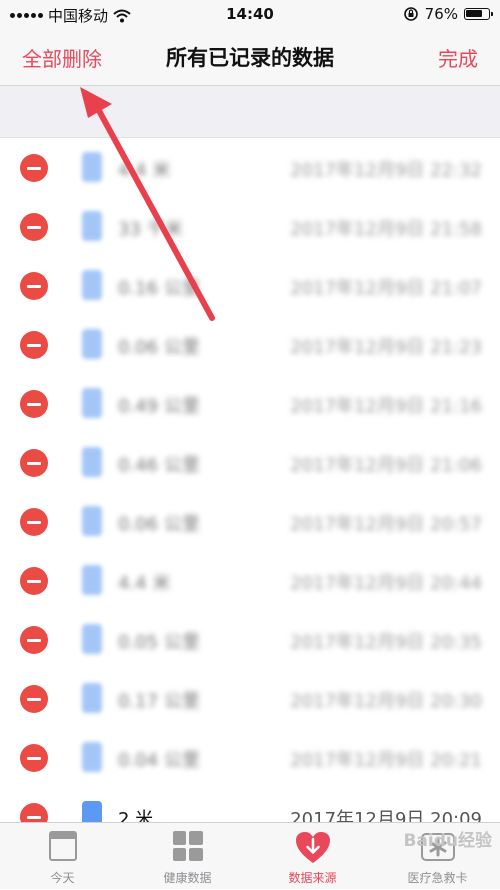  Describe the element at coordinates (136, 815) in the screenshot. I see `record-value: 2 米` at that location.